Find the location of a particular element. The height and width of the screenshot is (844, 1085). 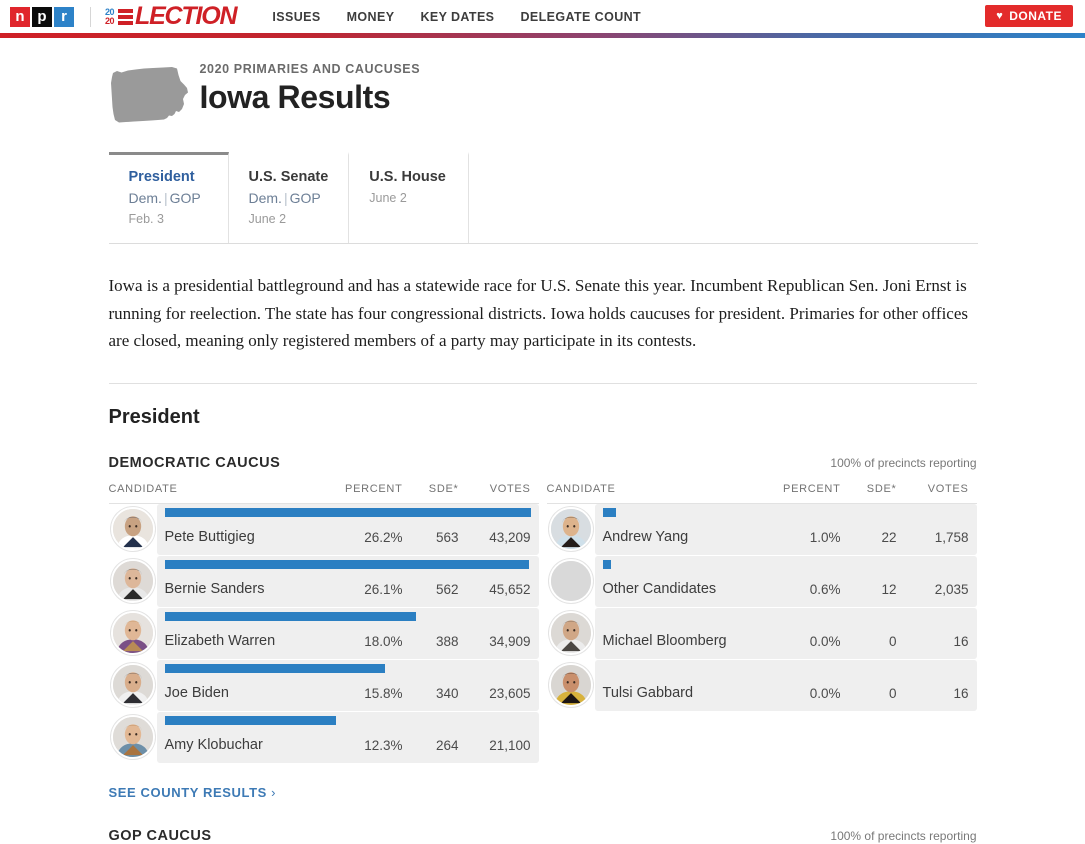

table-row: Pete Buttigieg 26.2% 563 43,209 is located at coordinates (324, 529).